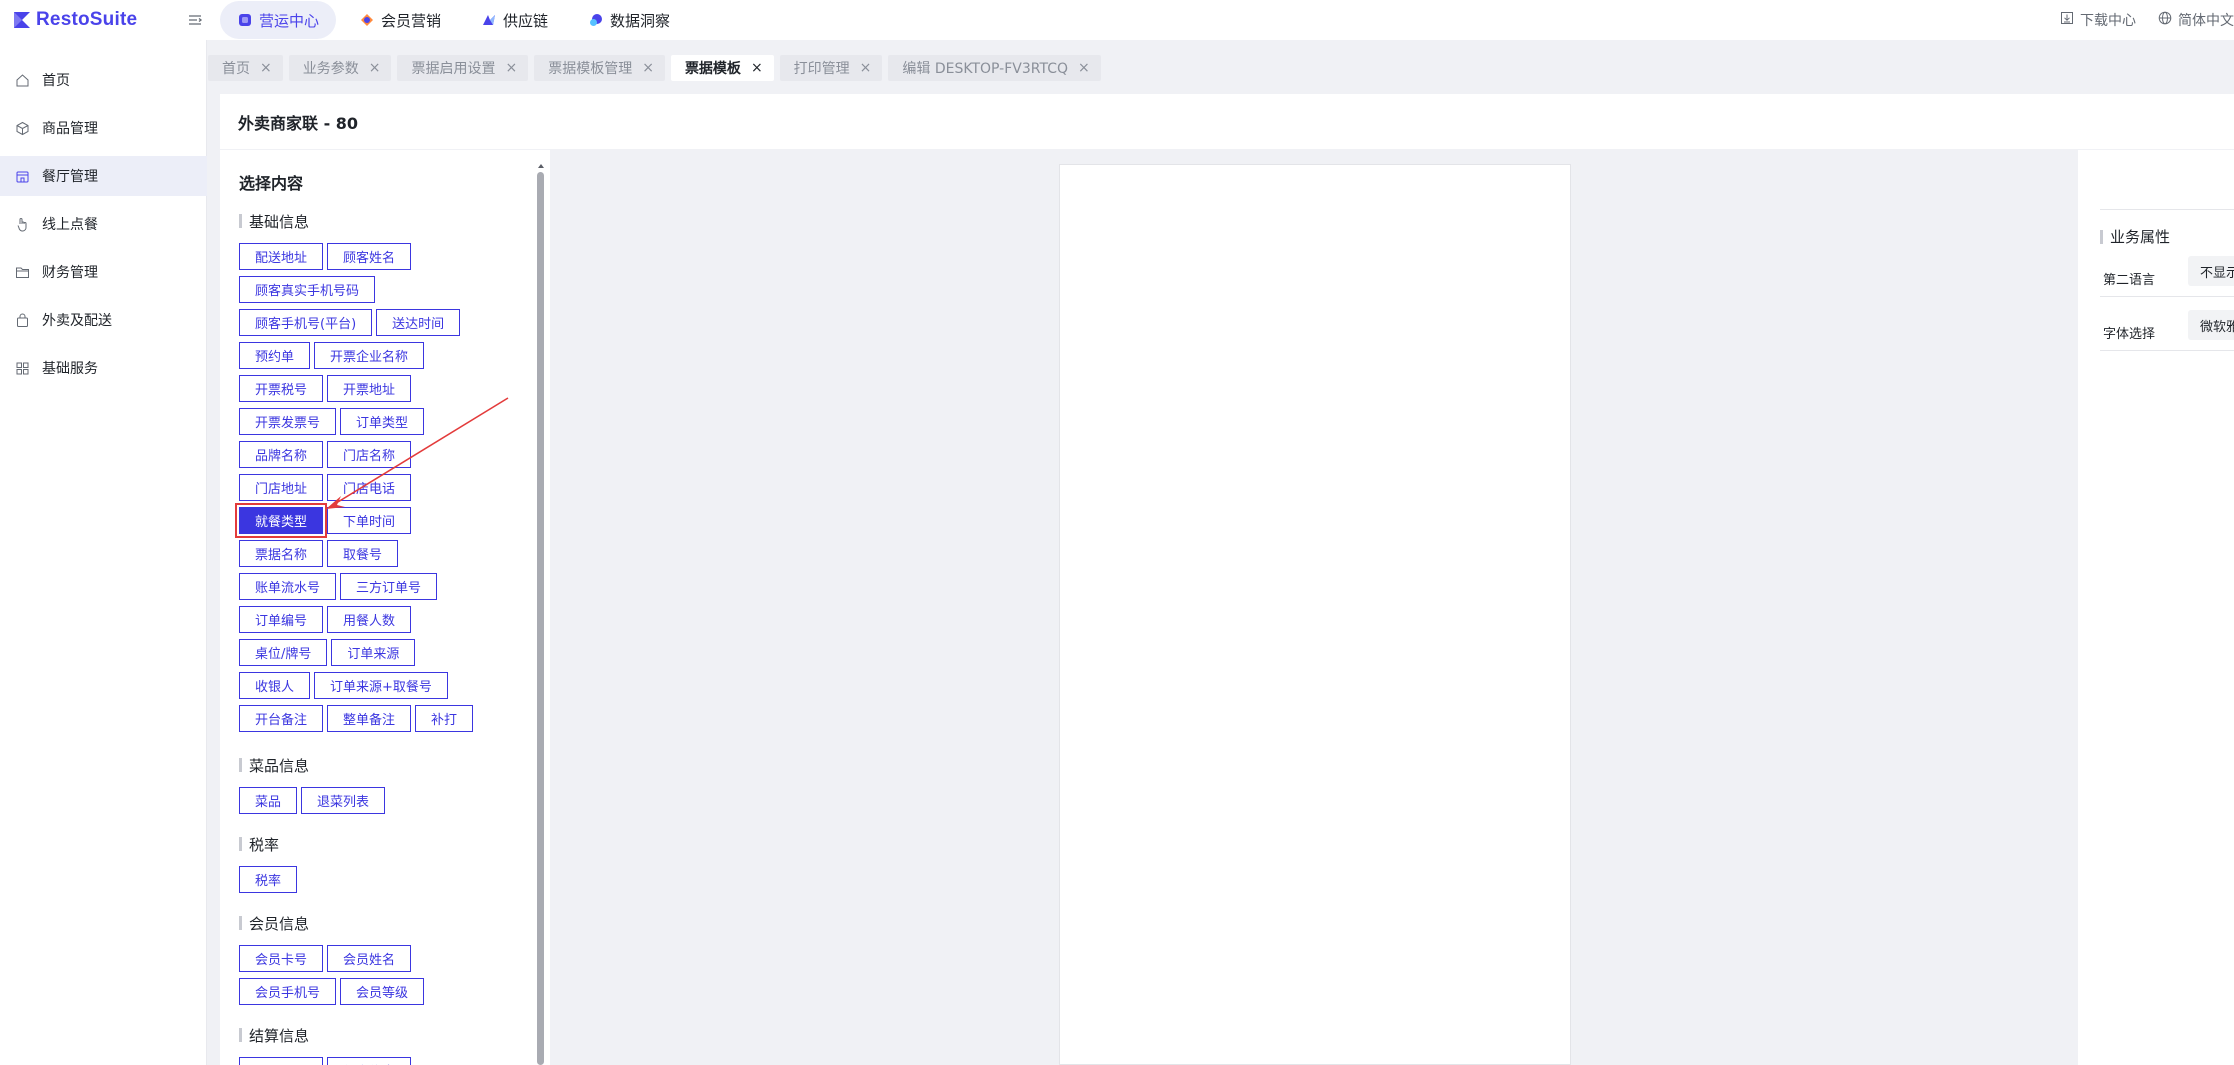 The image size is (2234, 1065). What do you see at coordinates (281, 553) in the screenshot?
I see `field-button: 票据名称` at bounding box center [281, 553].